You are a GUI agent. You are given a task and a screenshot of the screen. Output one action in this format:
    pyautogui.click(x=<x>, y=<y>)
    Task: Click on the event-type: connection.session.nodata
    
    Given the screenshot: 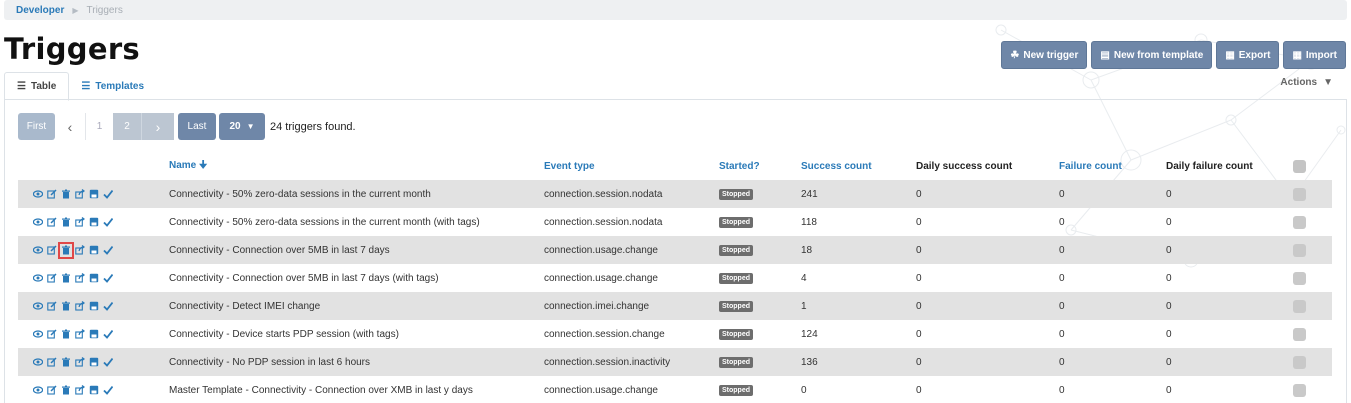 What is the action you would take?
    pyautogui.click(x=603, y=222)
    